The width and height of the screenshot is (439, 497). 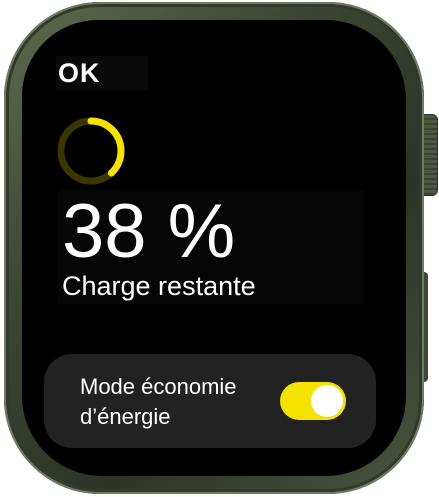 What do you see at coordinates (158, 401) in the screenshot?
I see `low-power-mode-label: Mode économie d’énergie` at bounding box center [158, 401].